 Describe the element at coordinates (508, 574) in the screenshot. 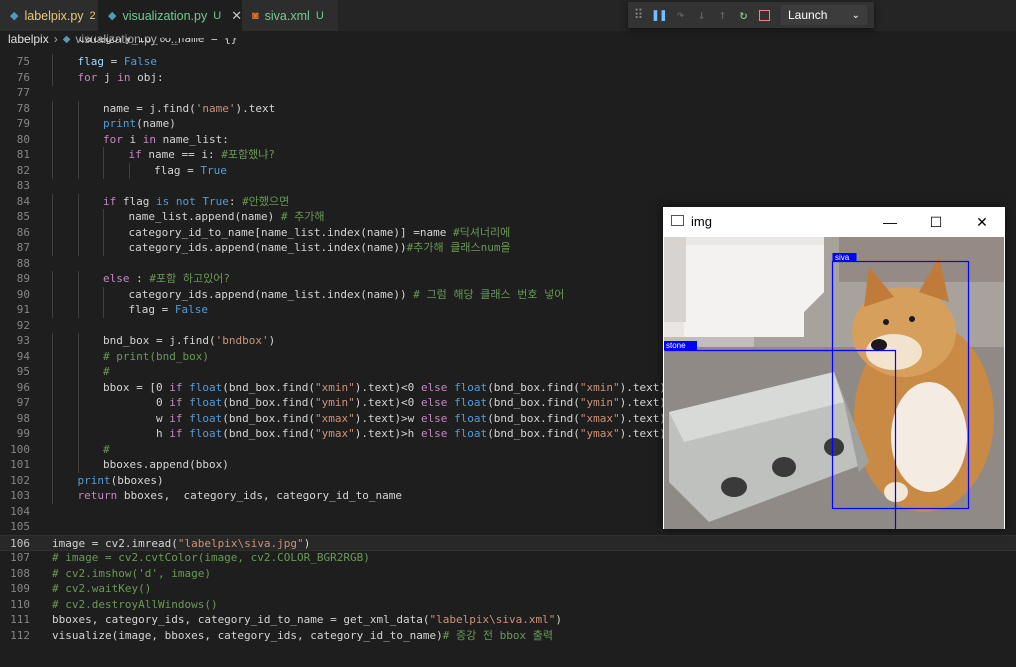

I see `code-line: 108 # cv2.imshow('d', image)` at that location.